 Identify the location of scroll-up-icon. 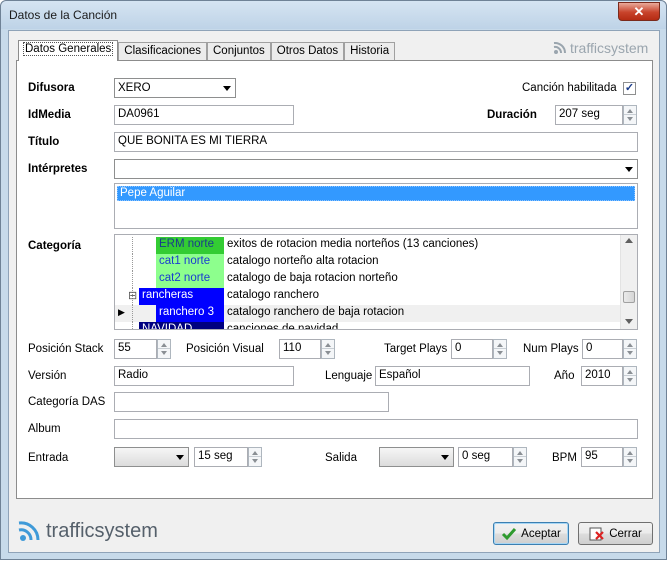
(629, 240).